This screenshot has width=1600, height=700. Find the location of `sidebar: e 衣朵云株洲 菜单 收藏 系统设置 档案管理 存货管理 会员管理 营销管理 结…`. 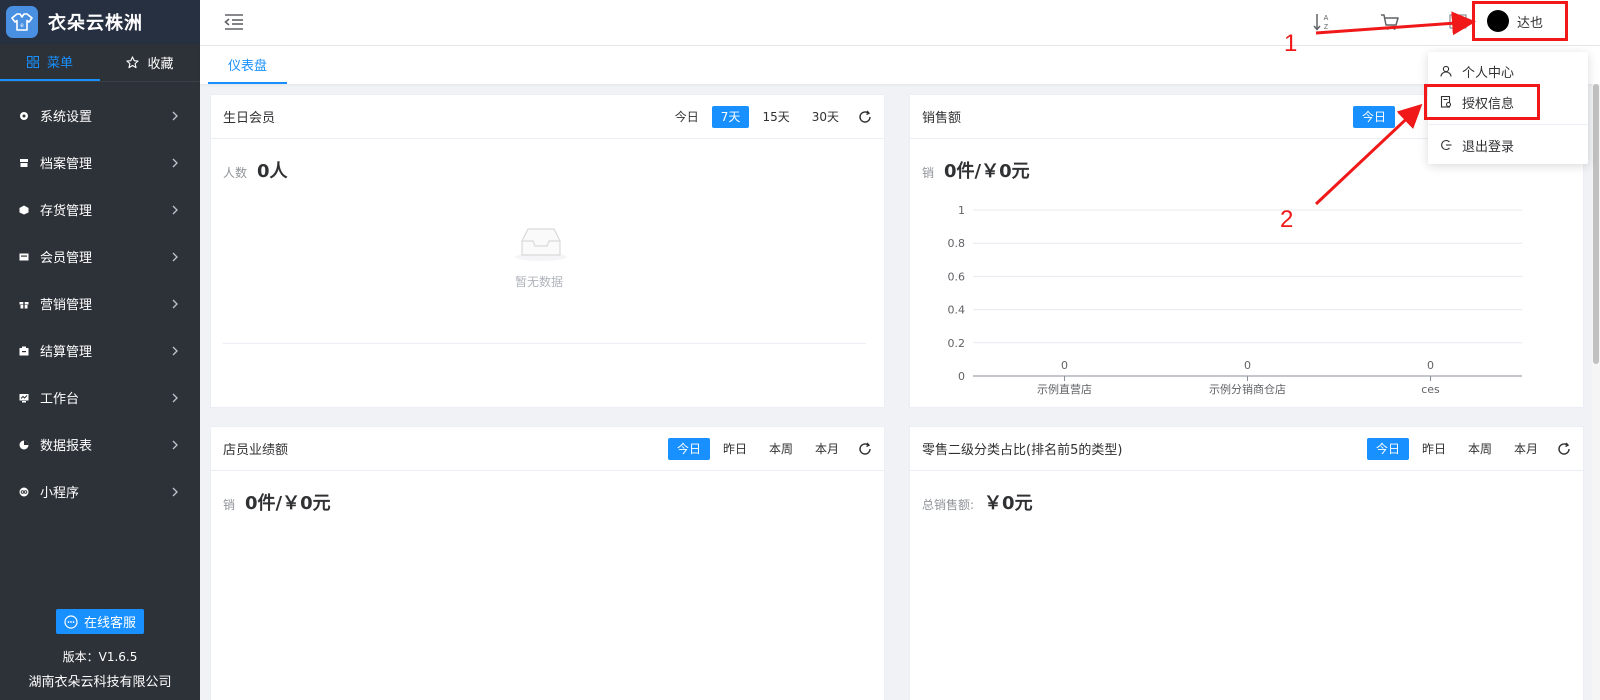

sidebar: e 衣朵云株洲 菜单 收藏 系统设置 档案管理 存货管理 会员管理 营销管理 结… is located at coordinates (100, 350).